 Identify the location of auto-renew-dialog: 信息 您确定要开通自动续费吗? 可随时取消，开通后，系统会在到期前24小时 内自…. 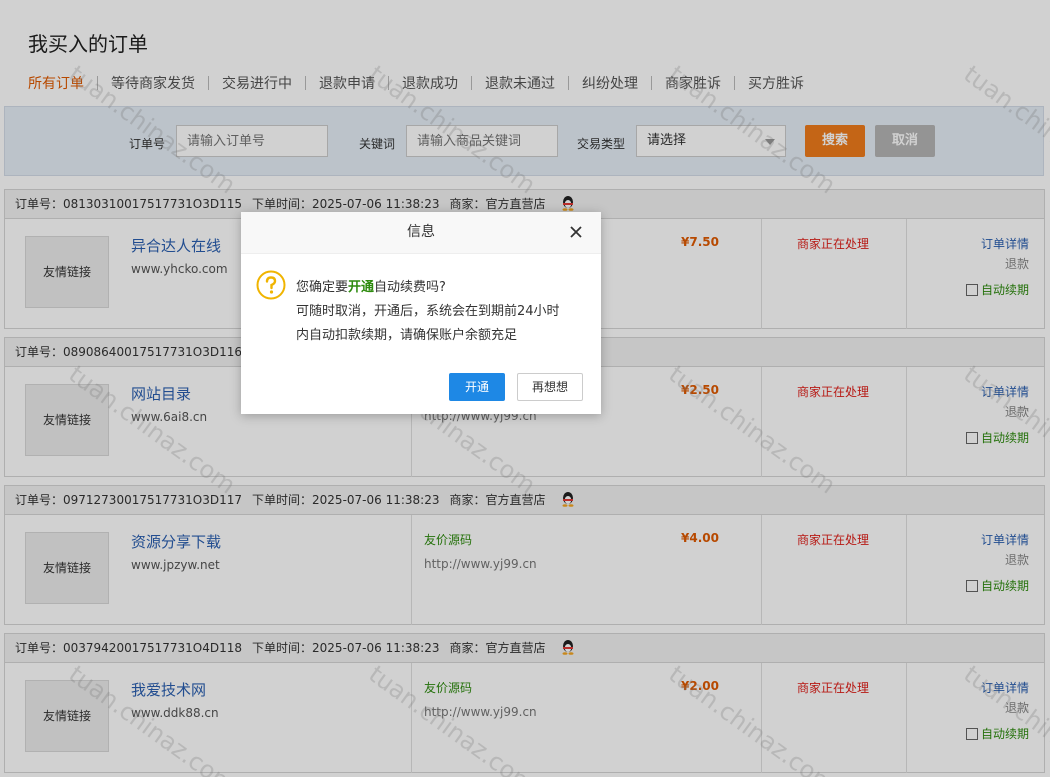
(421, 313).